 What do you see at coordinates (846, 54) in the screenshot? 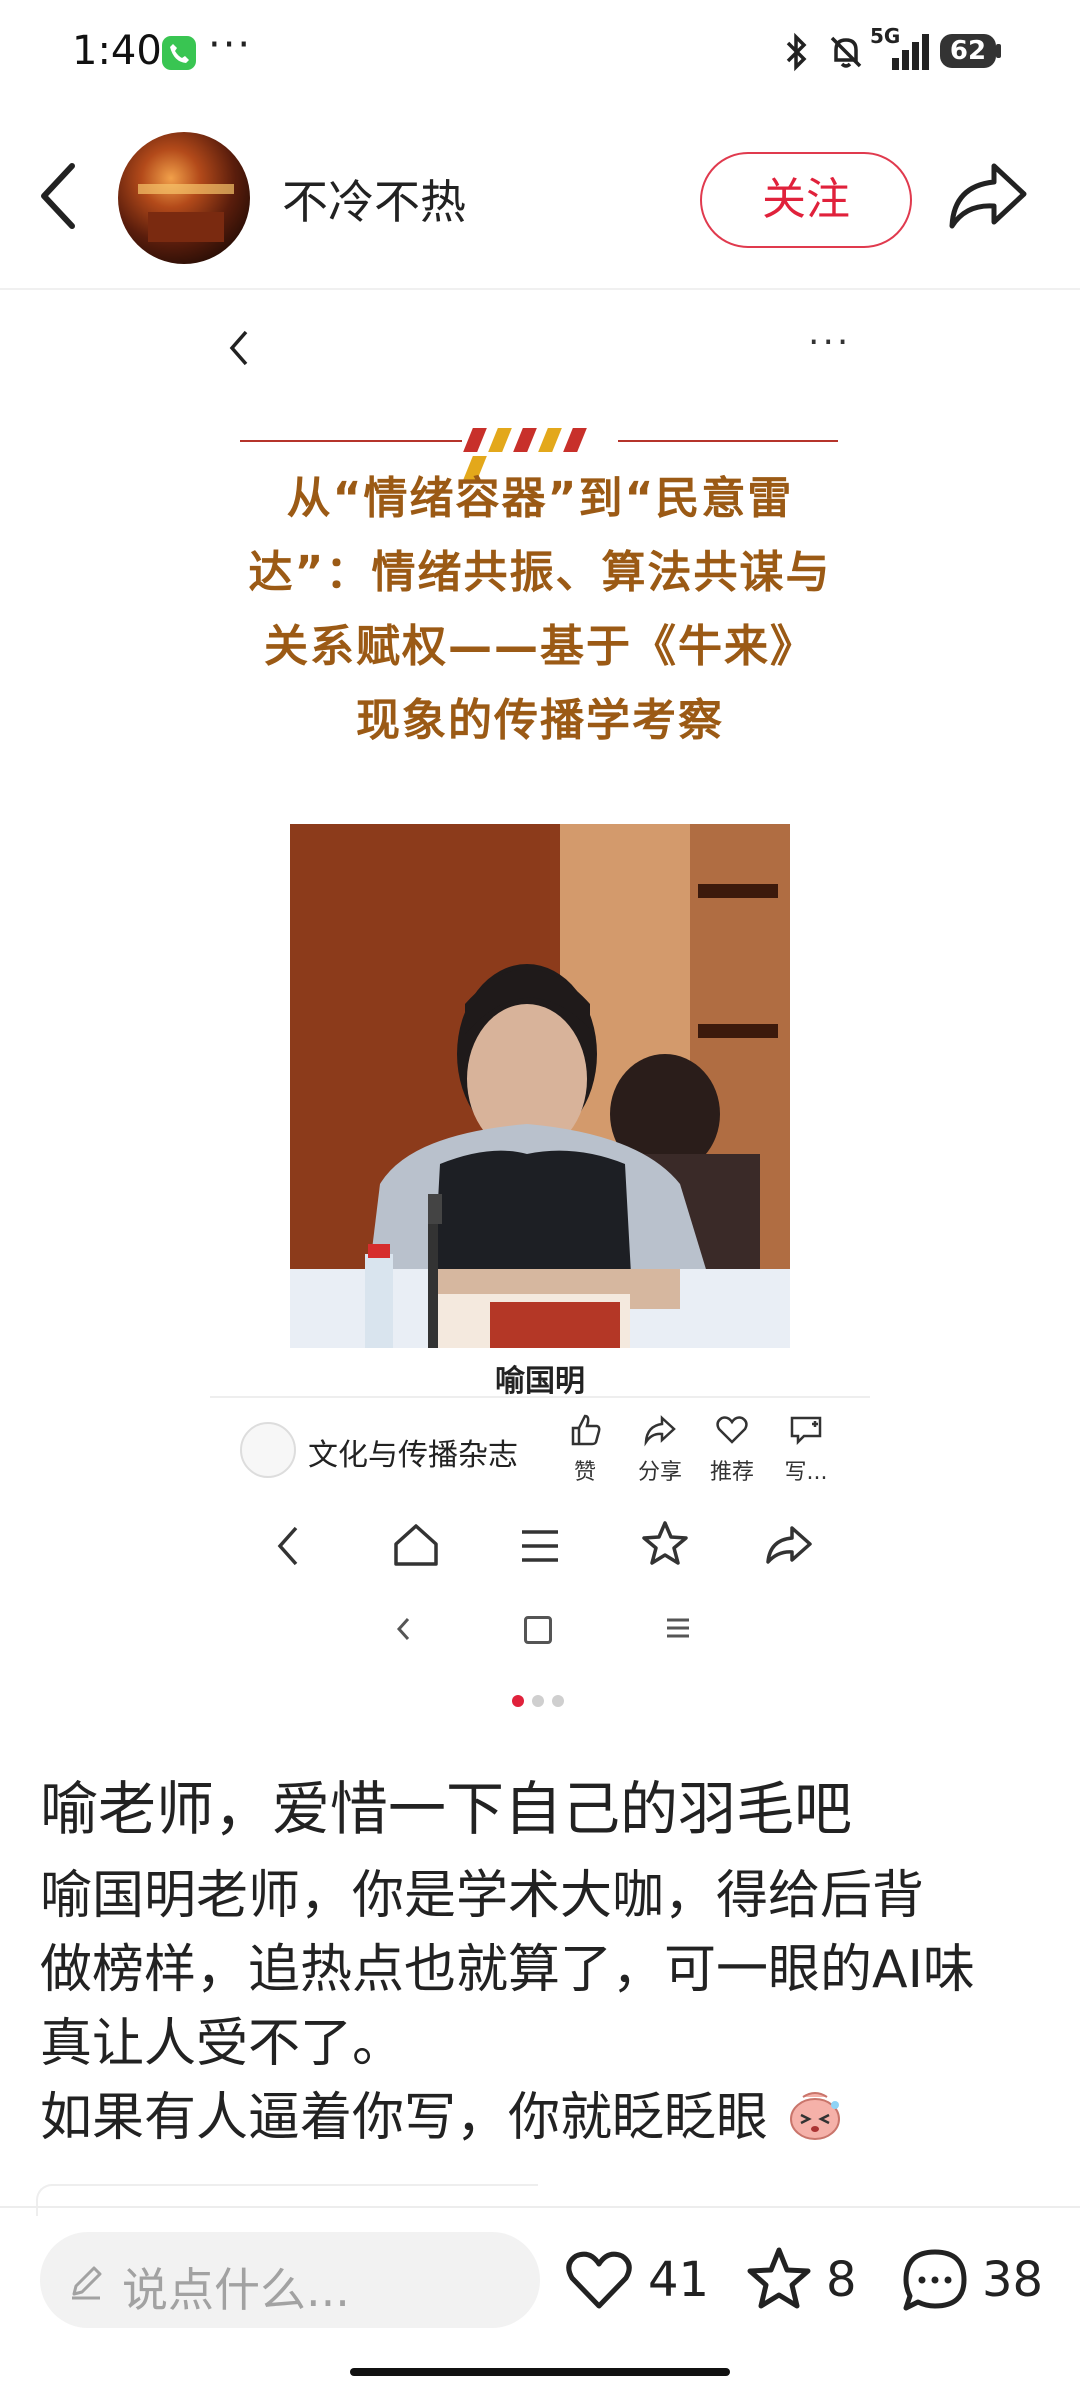
I see `bell-muted-icon` at bounding box center [846, 54].